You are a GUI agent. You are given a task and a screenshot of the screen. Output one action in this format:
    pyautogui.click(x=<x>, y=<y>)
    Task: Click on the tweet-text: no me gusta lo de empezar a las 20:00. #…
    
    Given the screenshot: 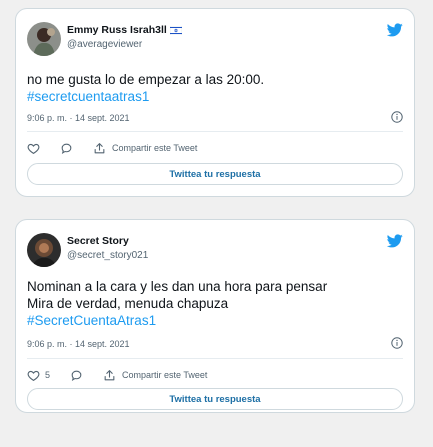 What is the action you would take?
    pyautogui.click(x=215, y=88)
    